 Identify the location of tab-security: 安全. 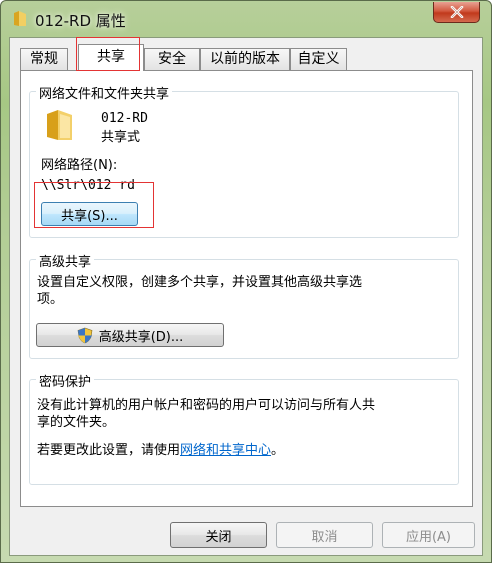
(172, 59).